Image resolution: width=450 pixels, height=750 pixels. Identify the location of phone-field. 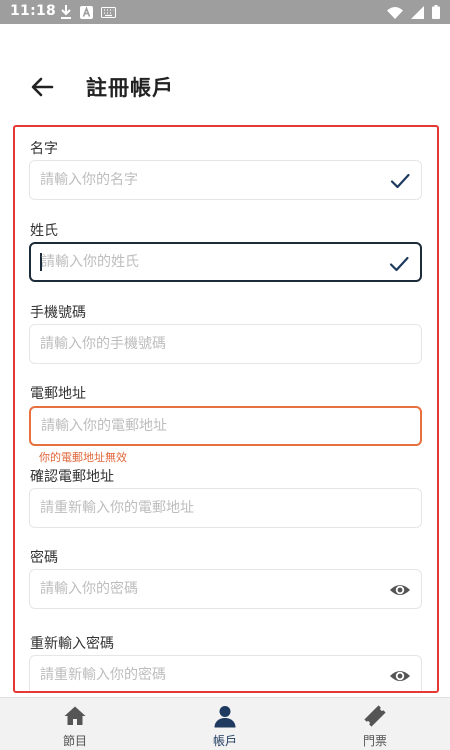
(225, 344).